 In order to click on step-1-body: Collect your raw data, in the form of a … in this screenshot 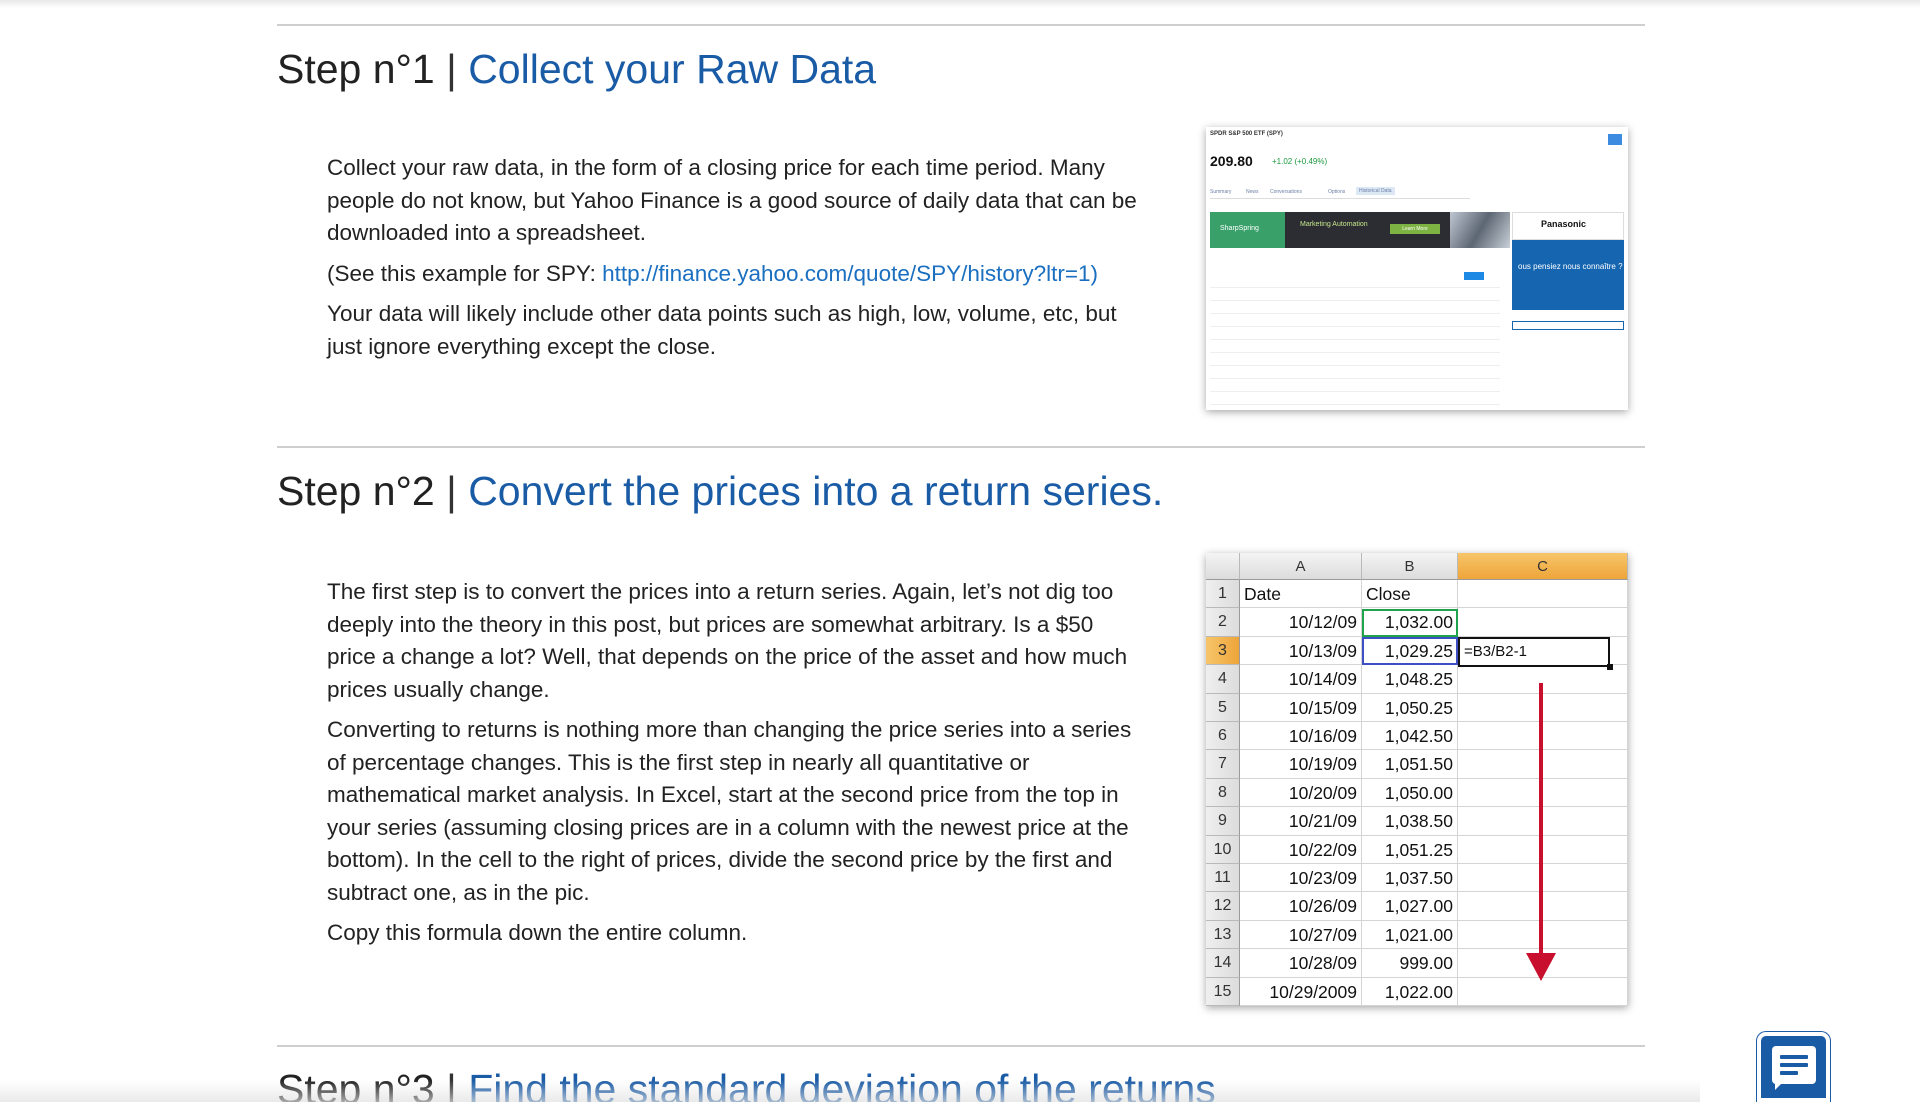, I will do `click(737, 261)`.